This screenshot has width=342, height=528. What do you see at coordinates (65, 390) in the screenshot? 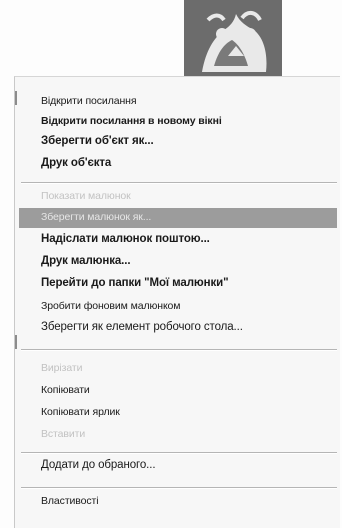
I see `menu-item-copy: Копіювати` at bounding box center [65, 390].